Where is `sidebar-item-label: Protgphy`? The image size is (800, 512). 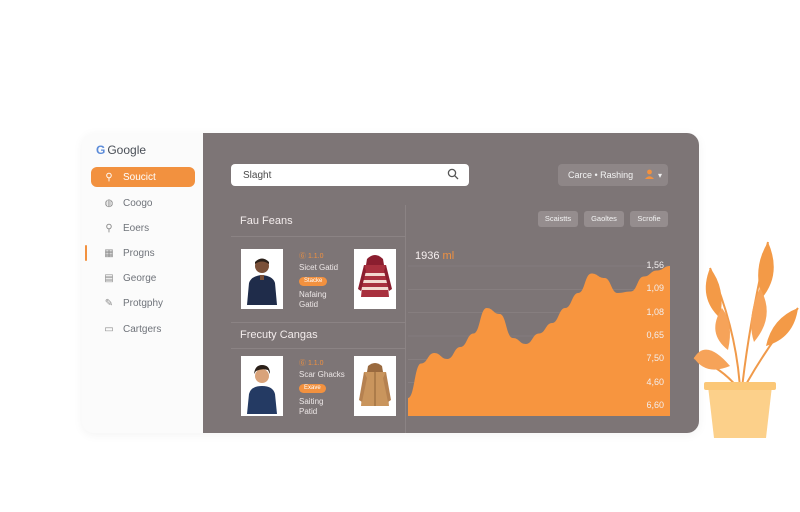 sidebar-item-label: Protgphy is located at coordinates (143, 303).